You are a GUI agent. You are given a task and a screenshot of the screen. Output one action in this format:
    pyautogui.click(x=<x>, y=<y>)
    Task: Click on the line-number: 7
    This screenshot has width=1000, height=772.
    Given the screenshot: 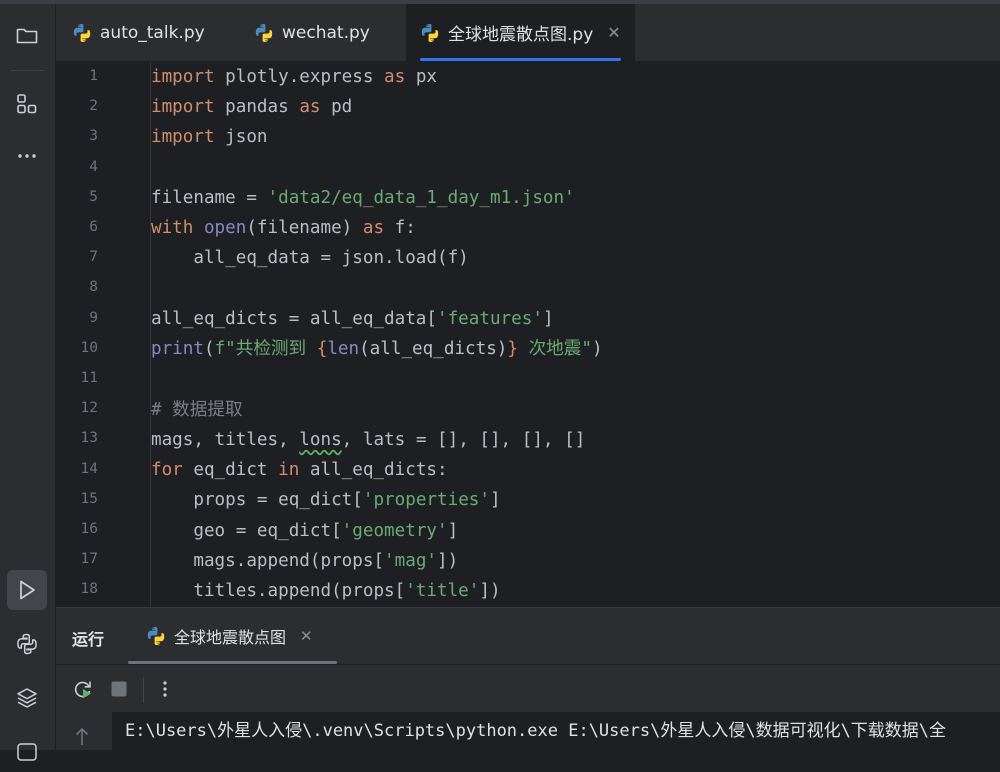 What is the action you would take?
    pyautogui.click(x=93, y=257)
    